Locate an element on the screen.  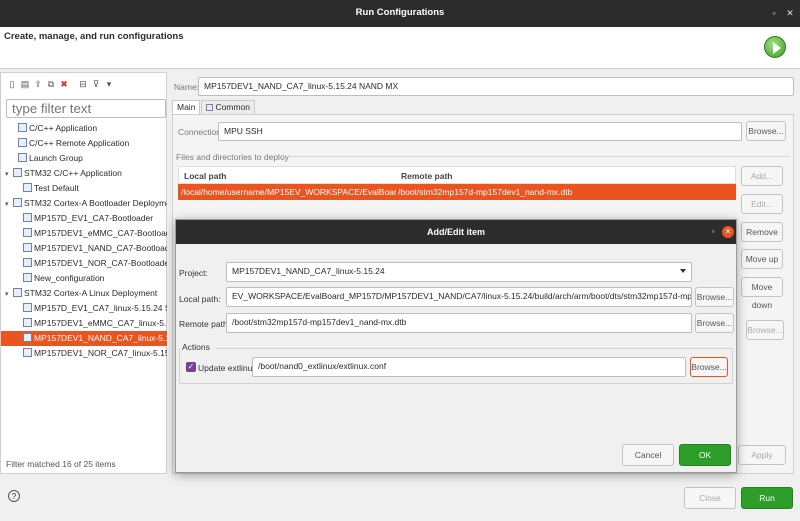
tree-item-label: MP157DEV1_eMMC_CA7_linux-5.15.24 EM is located at coordinates (100, 323).